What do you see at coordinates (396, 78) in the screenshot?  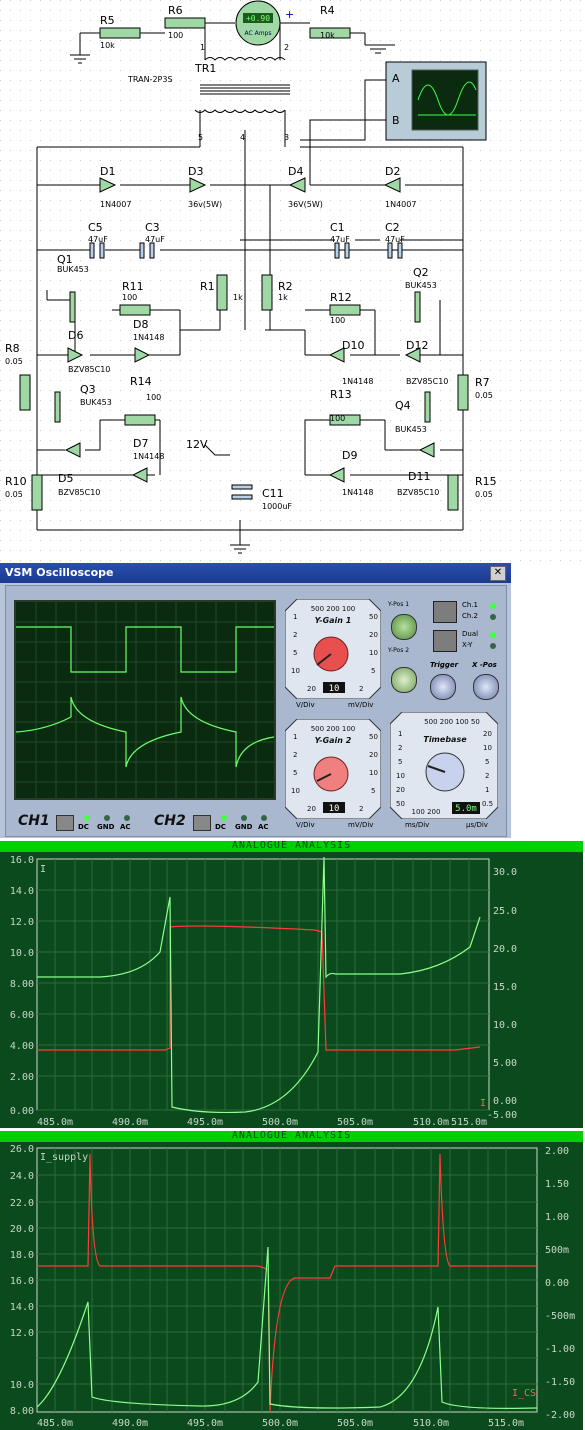 I see `scope-channel-a: A` at bounding box center [396, 78].